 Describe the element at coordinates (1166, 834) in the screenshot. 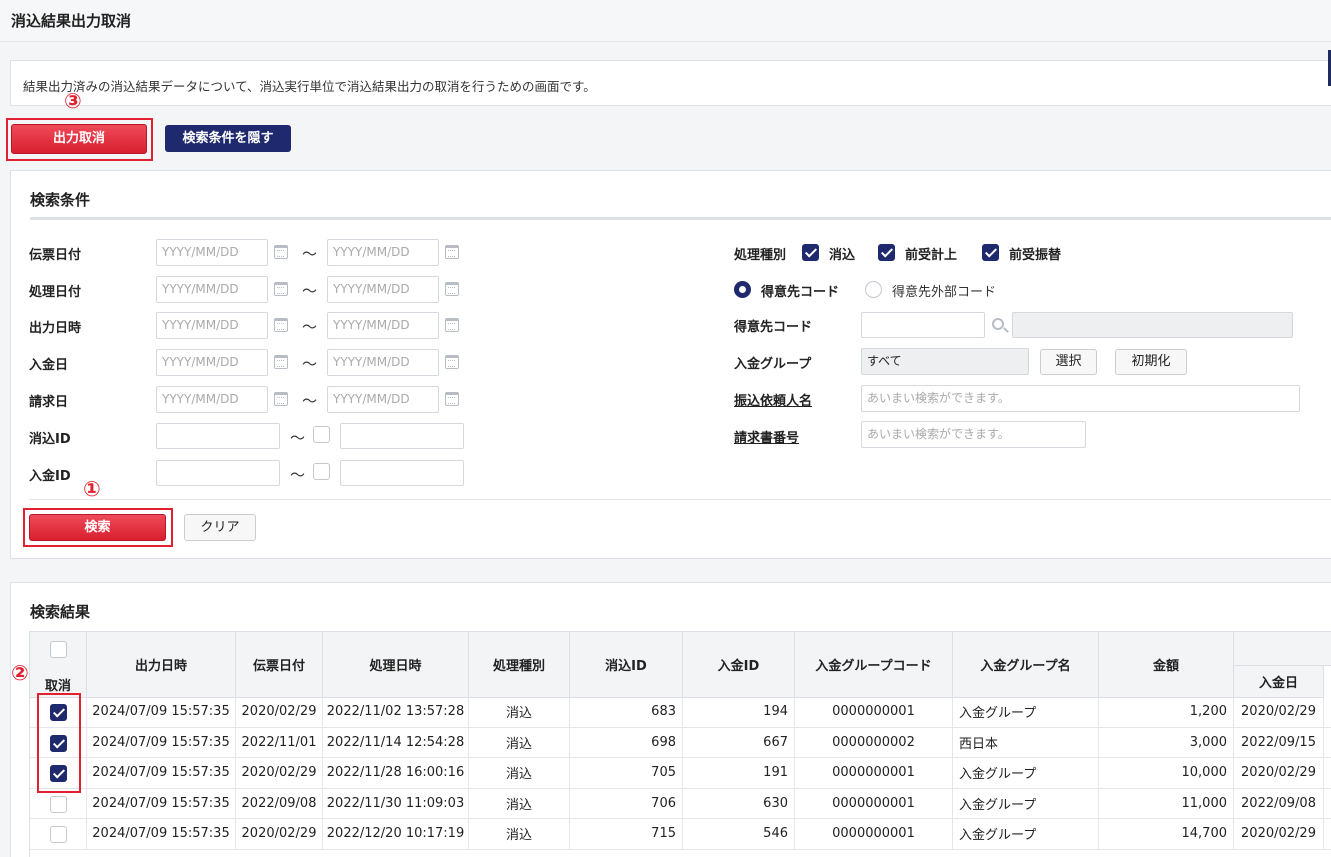

I see `cell-amount: 14,700` at that location.